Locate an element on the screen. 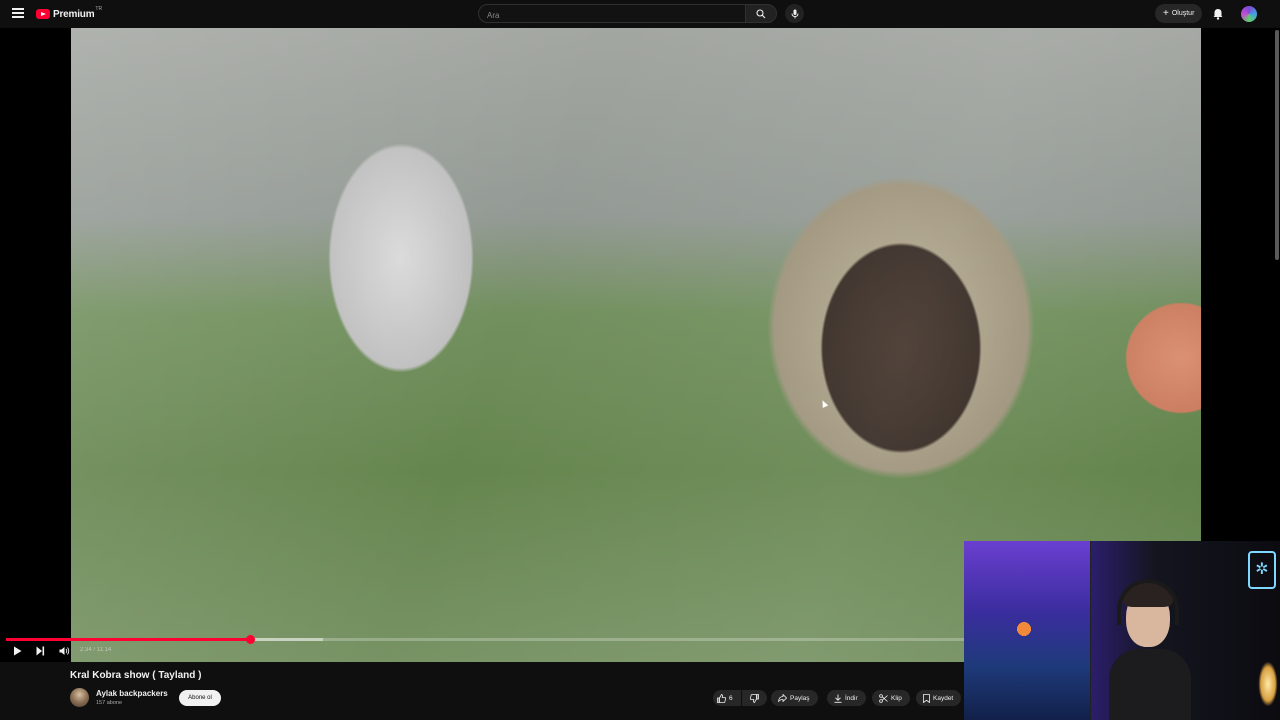 The width and height of the screenshot is (1280, 720). search-button is located at coordinates (761, 13).